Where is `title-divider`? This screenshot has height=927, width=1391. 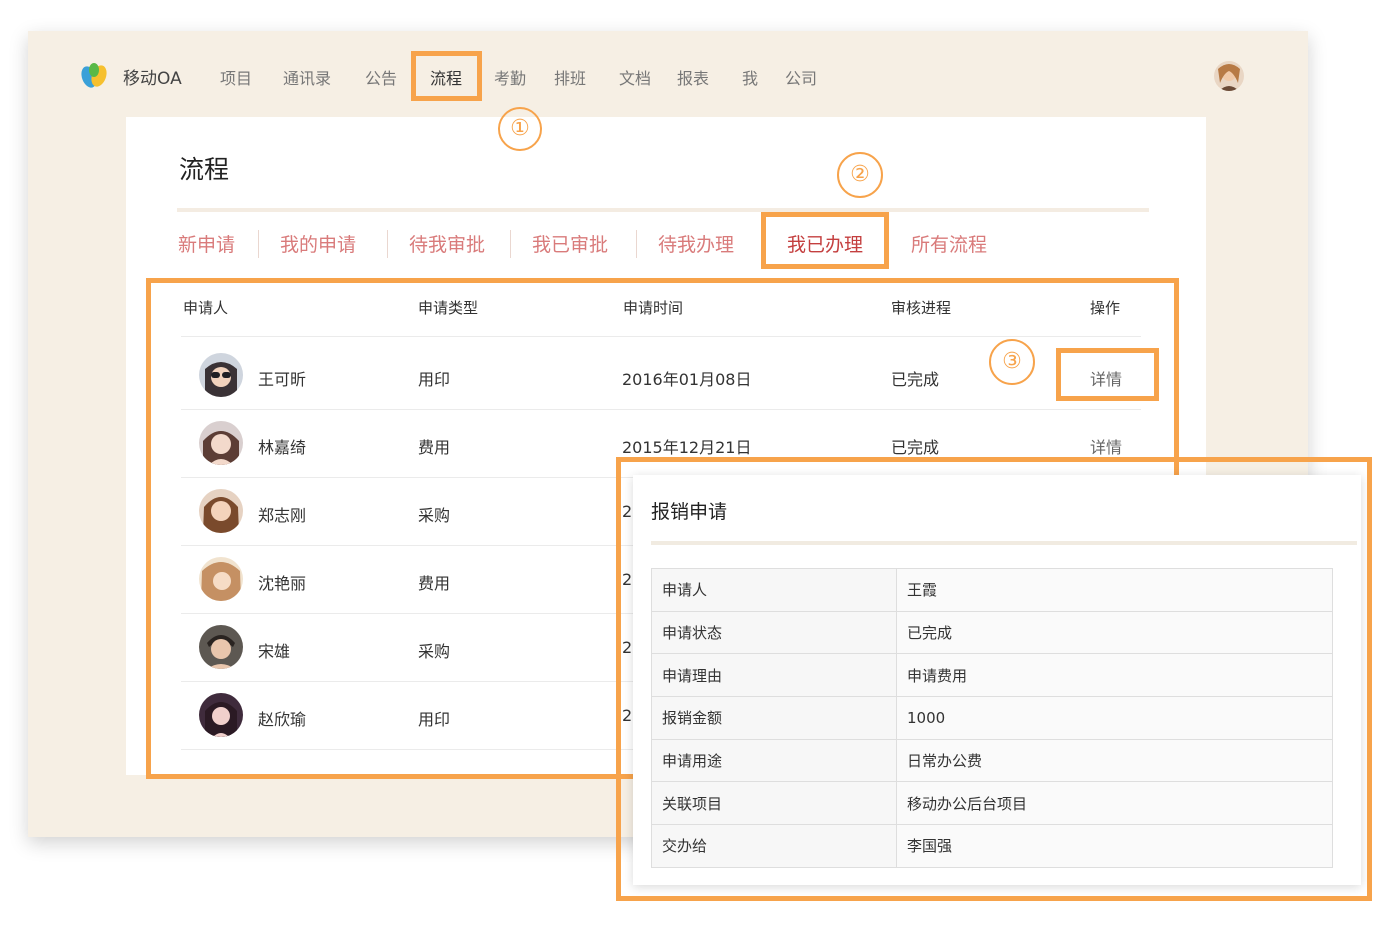 title-divider is located at coordinates (663, 210).